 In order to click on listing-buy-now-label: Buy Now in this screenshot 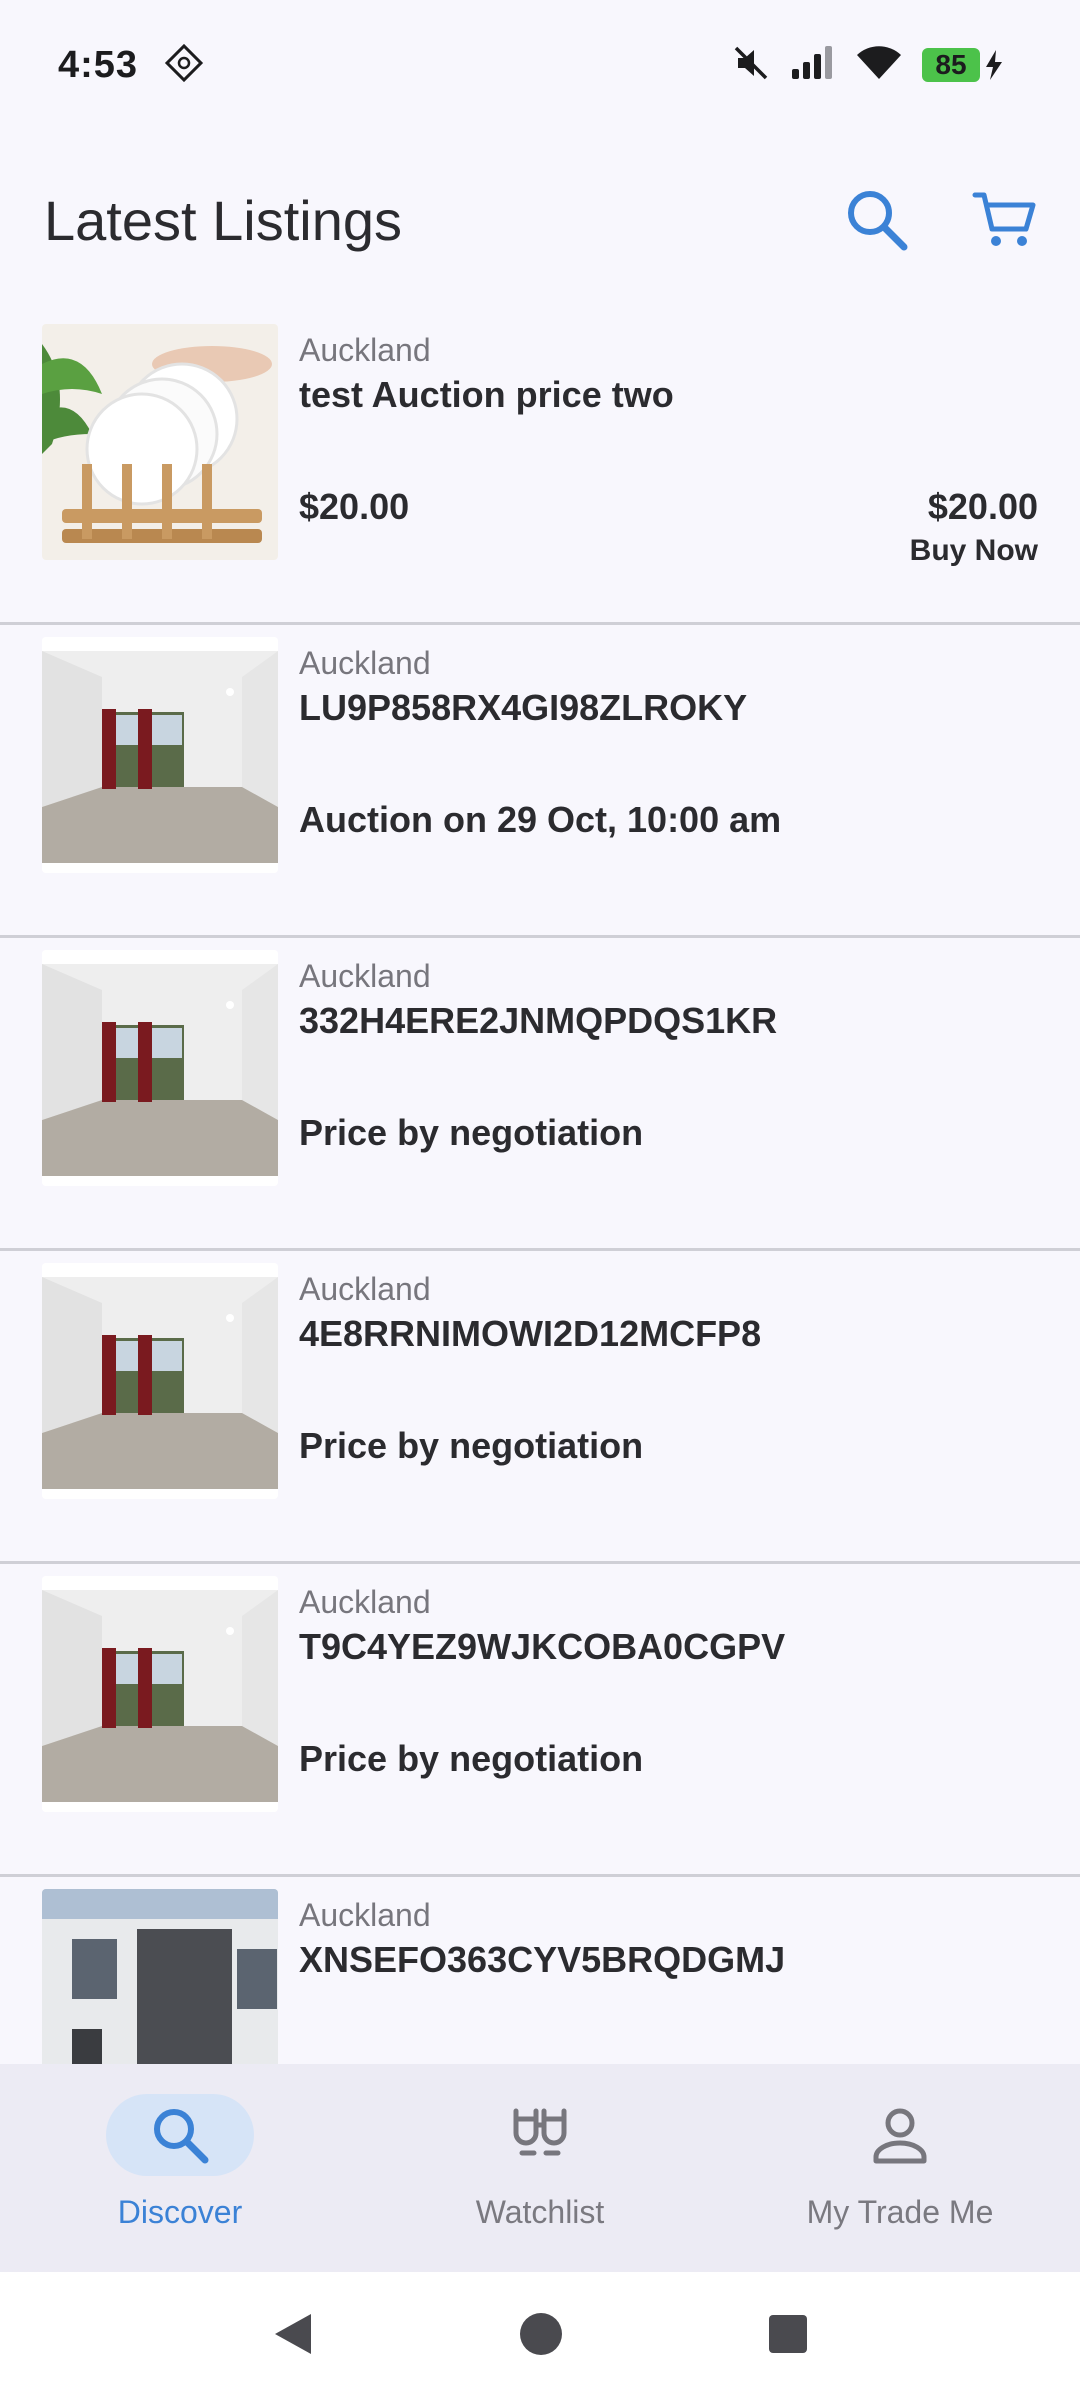, I will do `click(973, 550)`.